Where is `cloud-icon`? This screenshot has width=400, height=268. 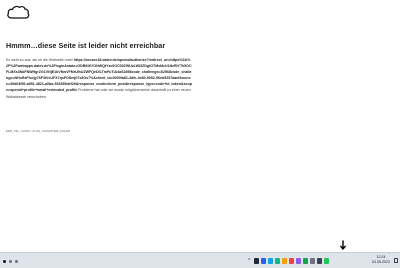 cloud-icon is located at coordinates (18, 12).